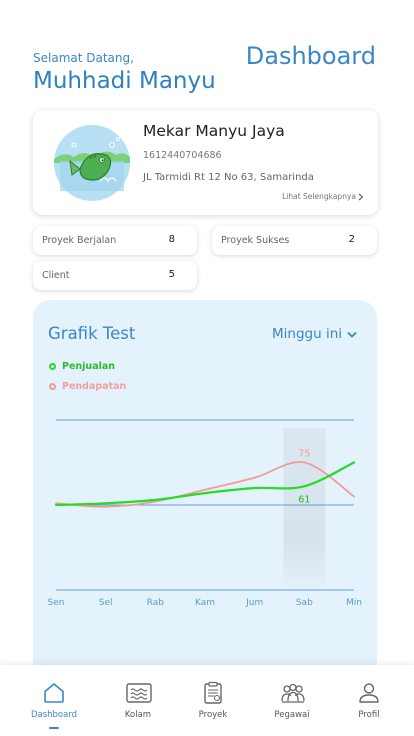 The image size is (414, 736). What do you see at coordinates (182, 155) in the screenshot?
I see `company-phone: 1612440704686` at bounding box center [182, 155].